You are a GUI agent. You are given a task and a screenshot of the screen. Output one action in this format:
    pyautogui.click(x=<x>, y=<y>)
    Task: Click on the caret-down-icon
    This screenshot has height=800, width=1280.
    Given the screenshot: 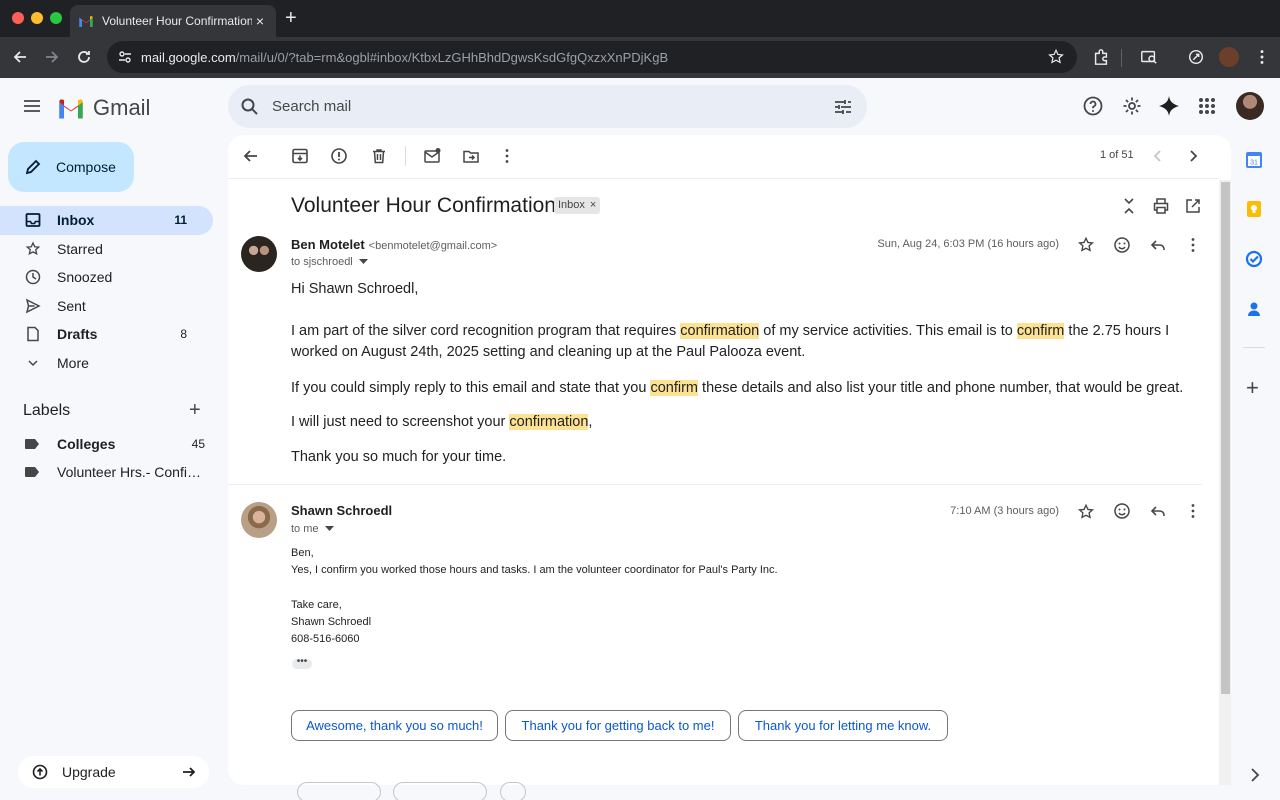 What is the action you would take?
    pyautogui.click(x=363, y=261)
    